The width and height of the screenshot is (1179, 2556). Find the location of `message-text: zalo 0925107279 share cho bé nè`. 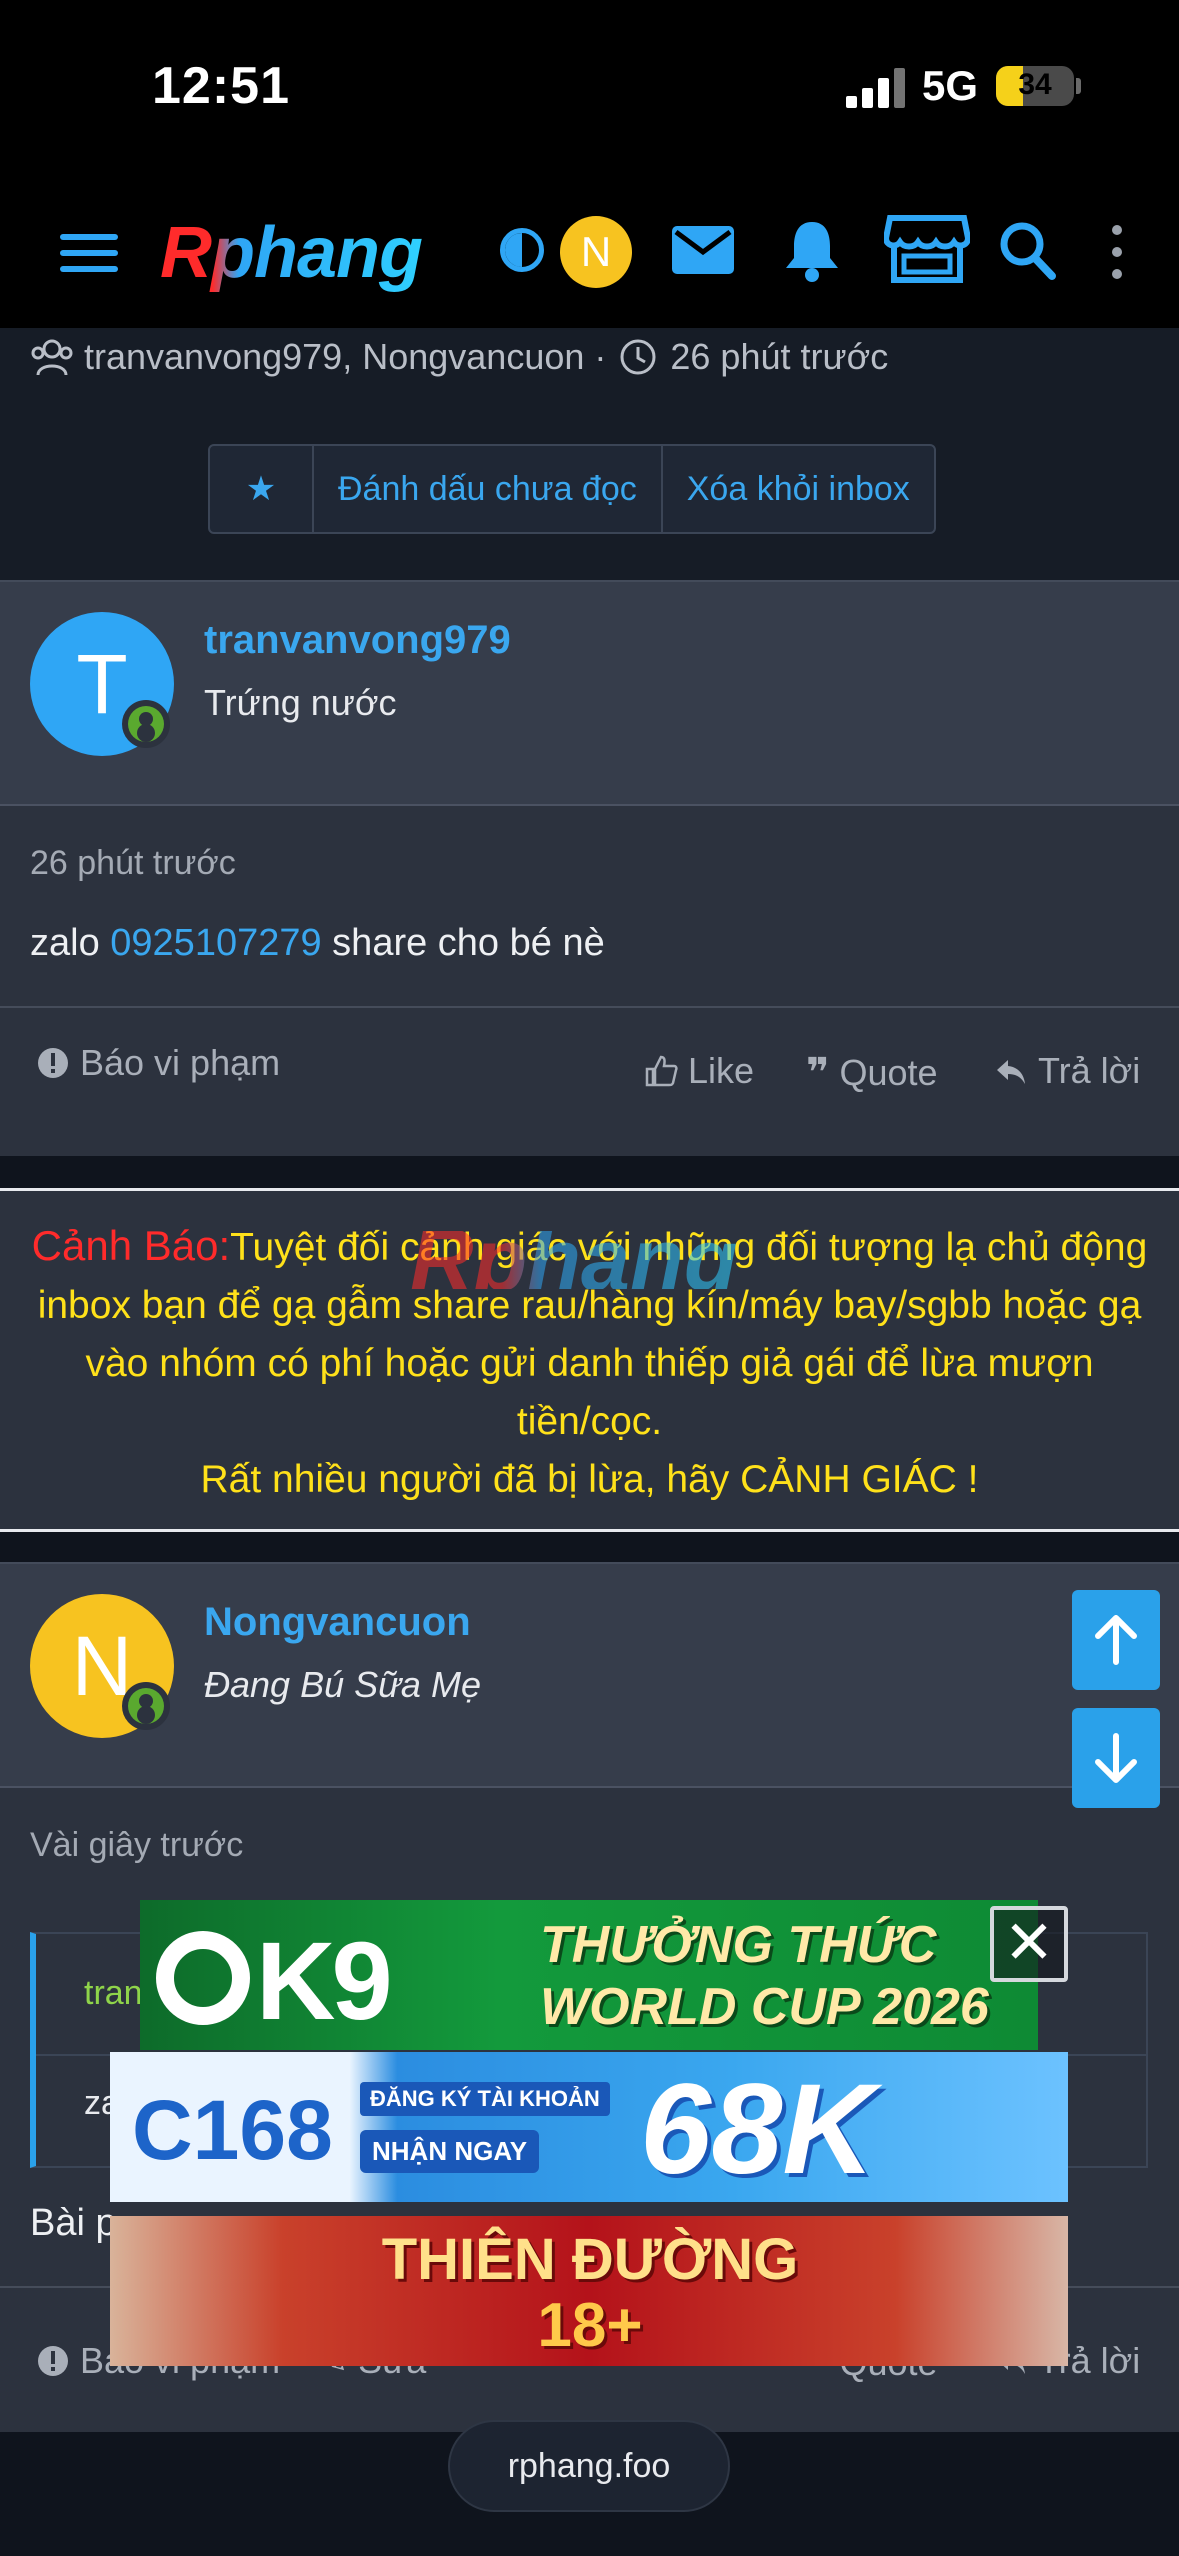

message-text: zalo 0925107279 share cho bé nè is located at coordinates (317, 943).